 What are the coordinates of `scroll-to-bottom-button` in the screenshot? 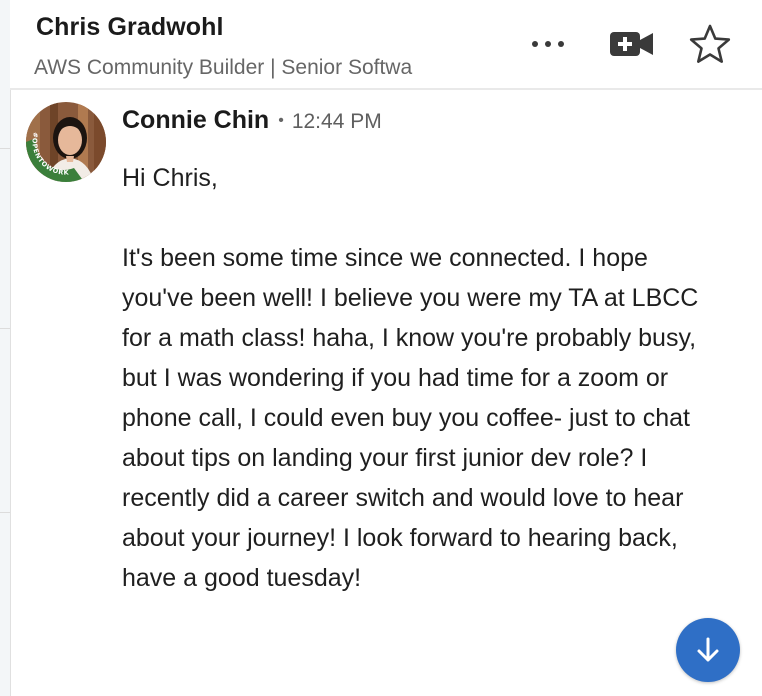 It's located at (708, 650).